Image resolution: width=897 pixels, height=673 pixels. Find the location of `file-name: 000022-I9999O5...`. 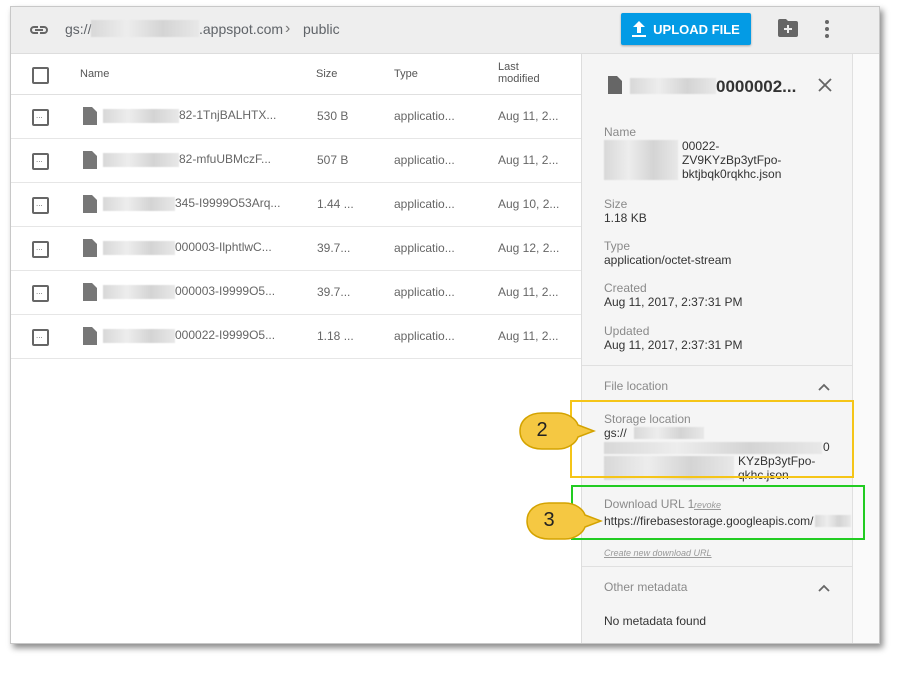

file-name: 000022-I9999O5... is located at coordinates (225, 335).